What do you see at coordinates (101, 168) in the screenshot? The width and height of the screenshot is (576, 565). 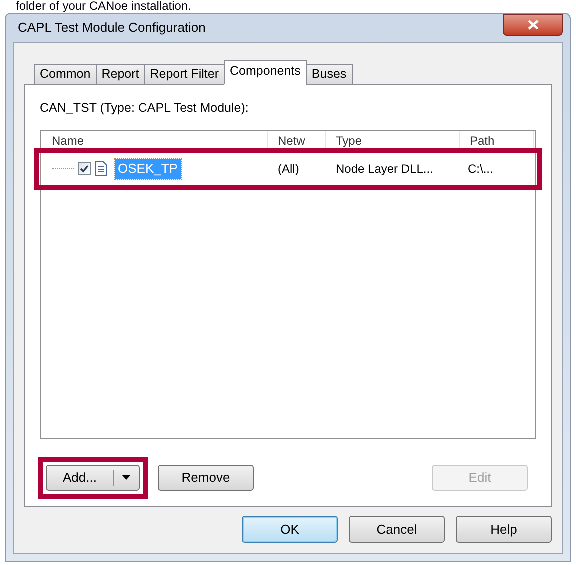 I see `document-icon` at bounding box center [101, 168].